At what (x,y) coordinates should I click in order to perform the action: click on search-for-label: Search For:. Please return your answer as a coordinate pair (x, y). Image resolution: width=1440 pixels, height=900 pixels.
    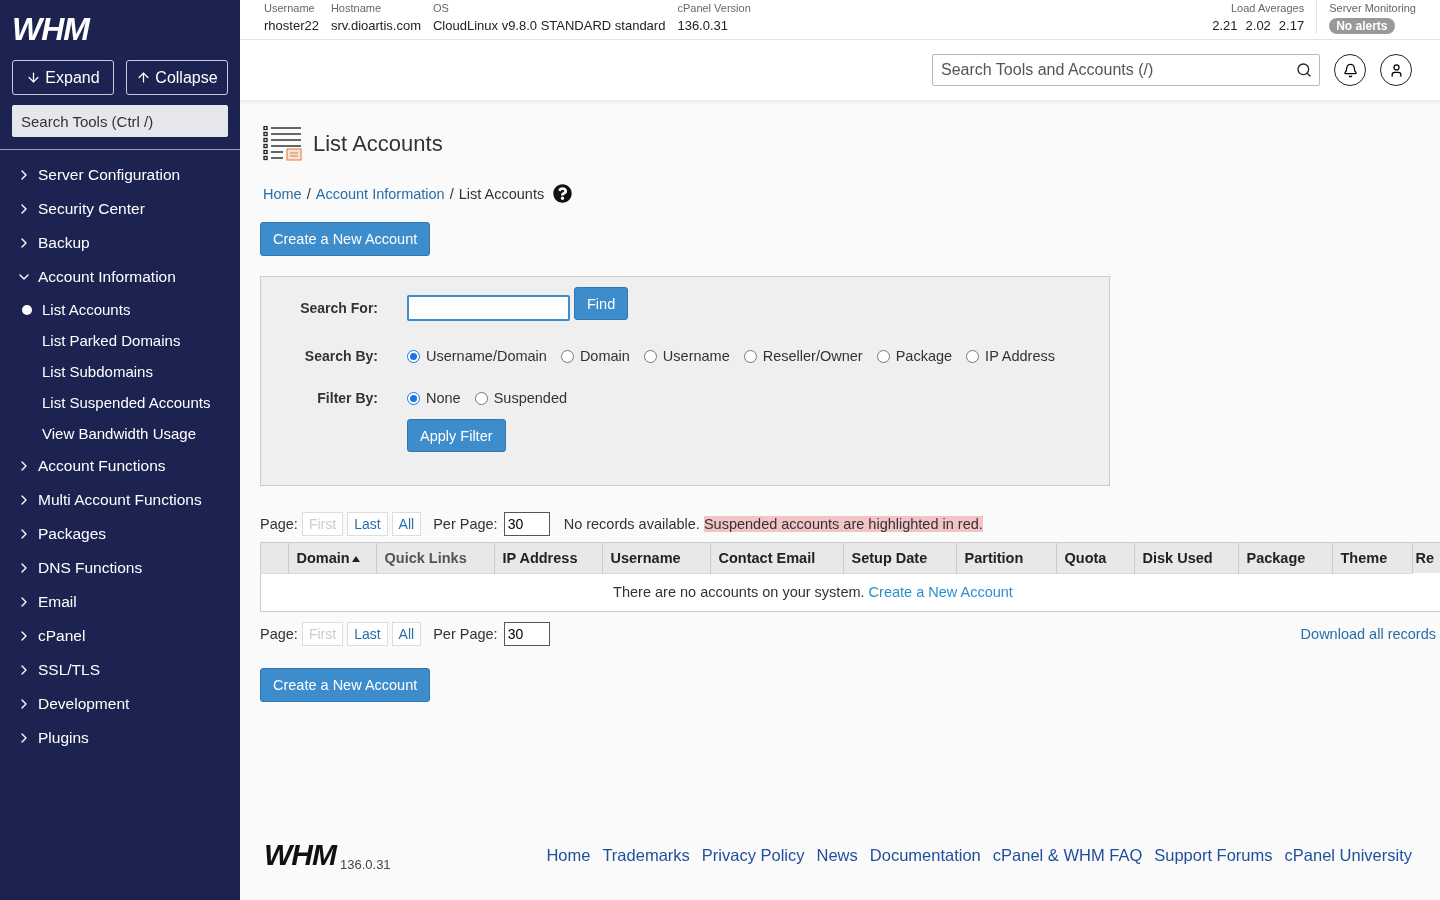
    Looking at the image, I should click on (339, 308).